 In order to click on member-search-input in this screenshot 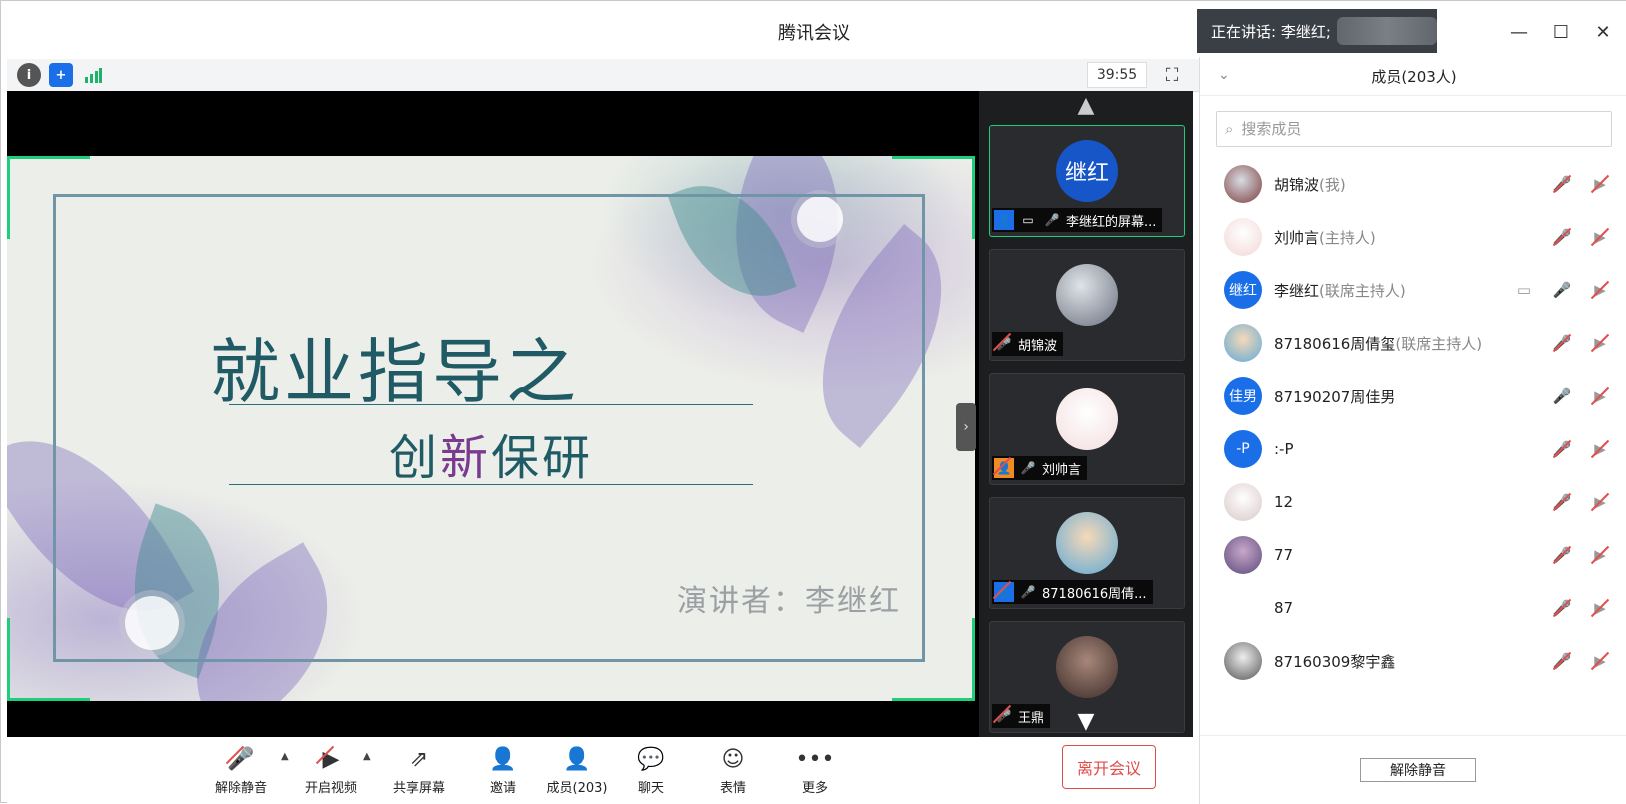, I will do `click(1406, 129)`.